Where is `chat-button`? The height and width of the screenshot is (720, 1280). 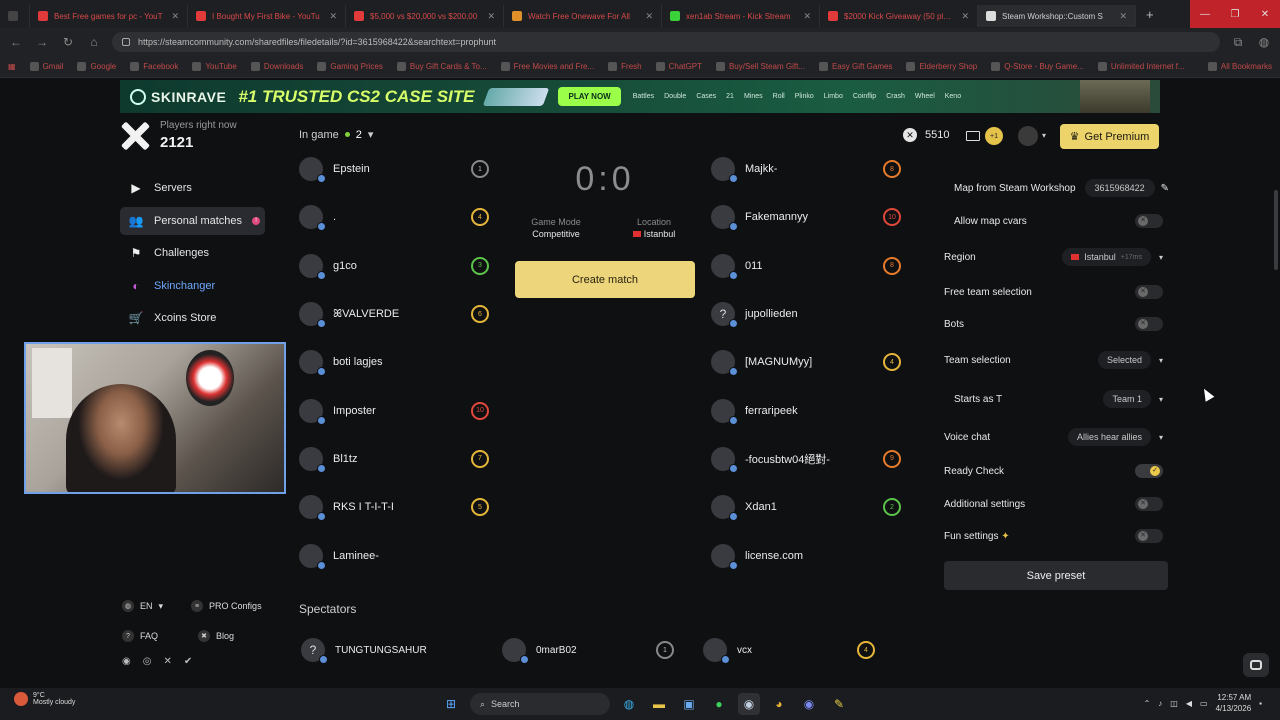 chat-button is located at coordinates (1256, 665).